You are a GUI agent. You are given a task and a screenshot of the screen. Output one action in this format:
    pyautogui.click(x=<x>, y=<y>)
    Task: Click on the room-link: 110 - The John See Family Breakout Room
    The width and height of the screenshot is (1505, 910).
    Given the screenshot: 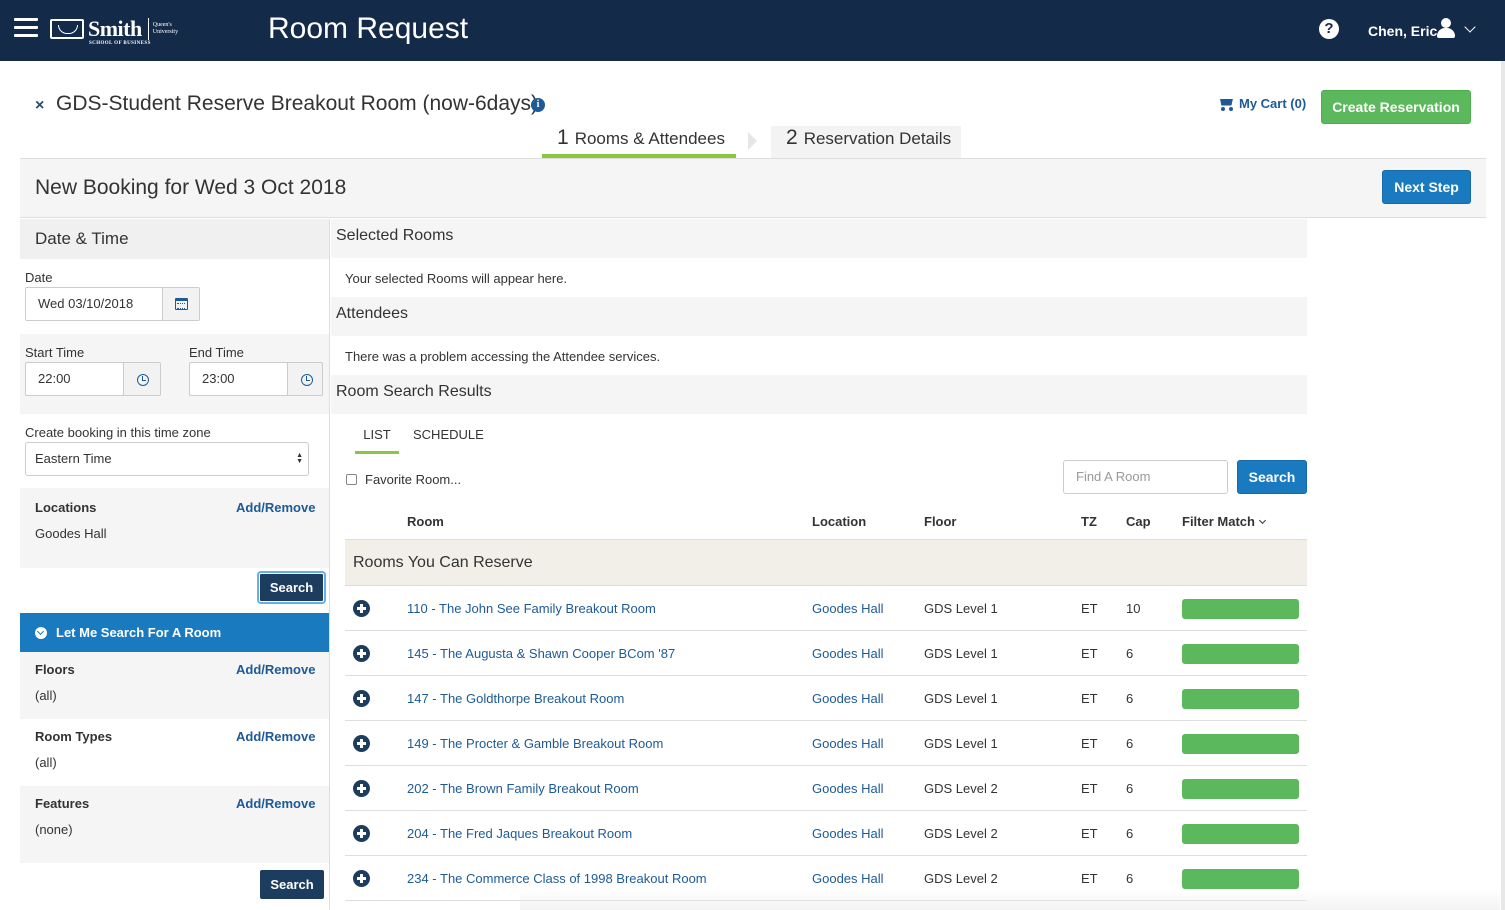 What is the action you would take?
    pyautogui.click(x=531, y=608)
    